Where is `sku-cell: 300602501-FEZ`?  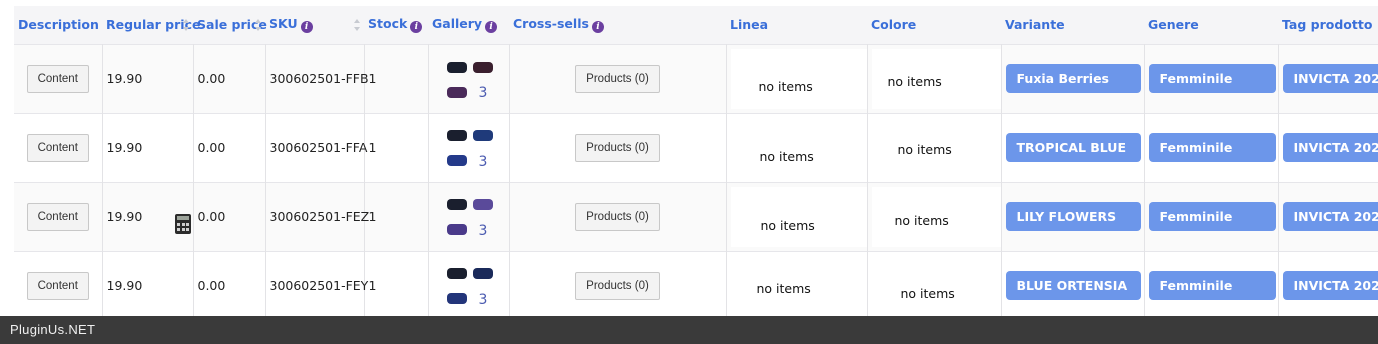 sku-cell: 300602501-FEZ is located at coordinates (316, 216).